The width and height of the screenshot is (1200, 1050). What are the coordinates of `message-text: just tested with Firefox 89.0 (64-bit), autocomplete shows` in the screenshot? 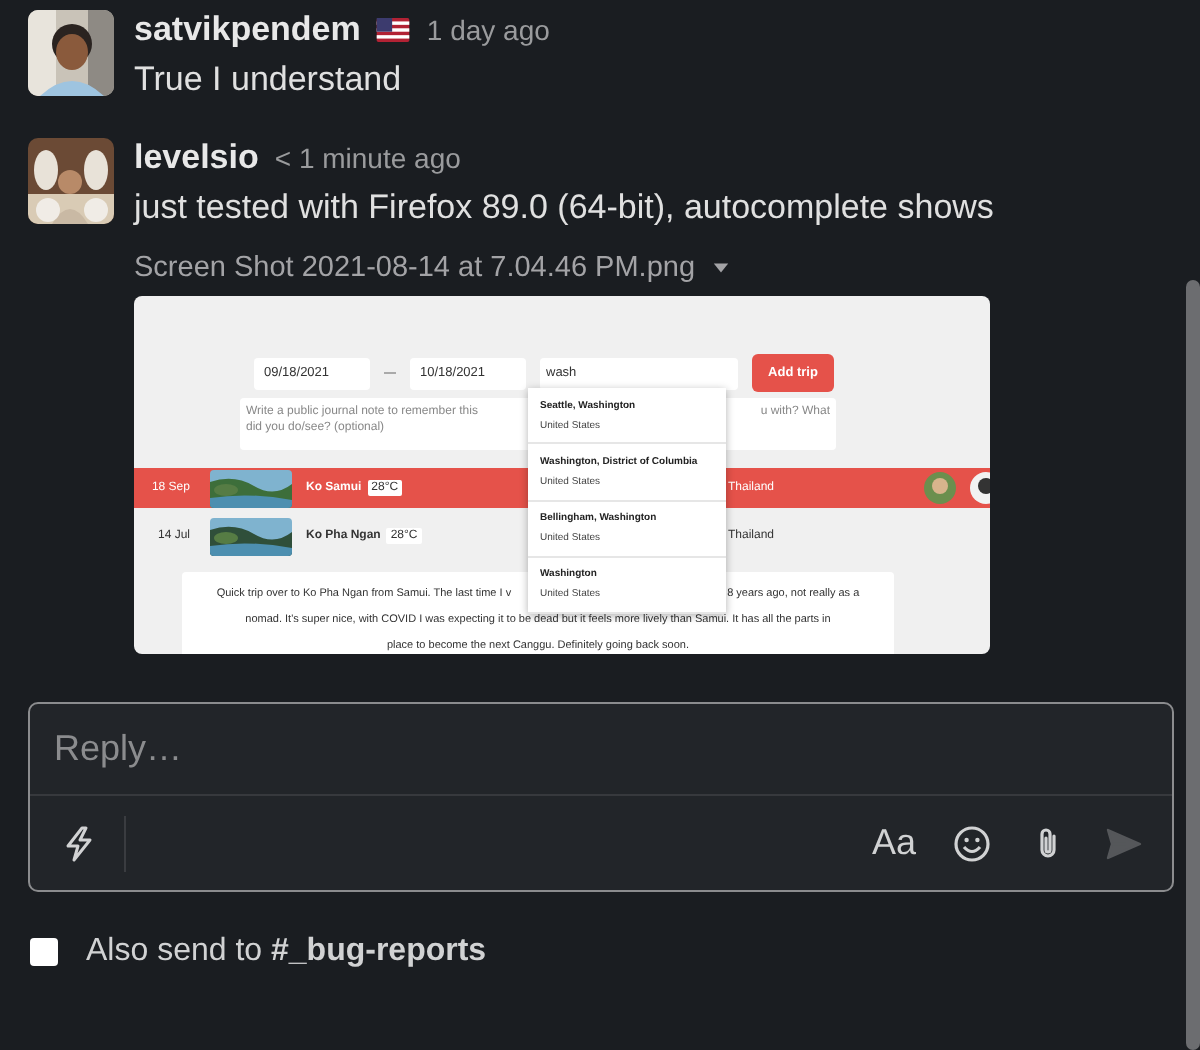 It's located at (564, 208).